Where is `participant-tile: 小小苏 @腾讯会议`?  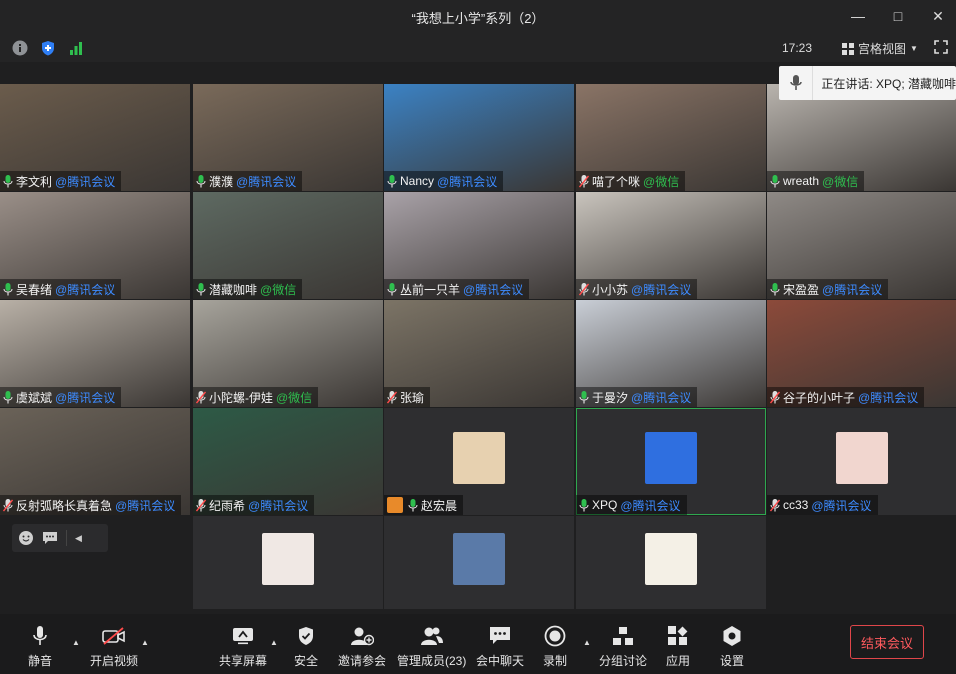
participant-tile: 小小苏 @腾讯会议 is located at coordinates (671, 245).